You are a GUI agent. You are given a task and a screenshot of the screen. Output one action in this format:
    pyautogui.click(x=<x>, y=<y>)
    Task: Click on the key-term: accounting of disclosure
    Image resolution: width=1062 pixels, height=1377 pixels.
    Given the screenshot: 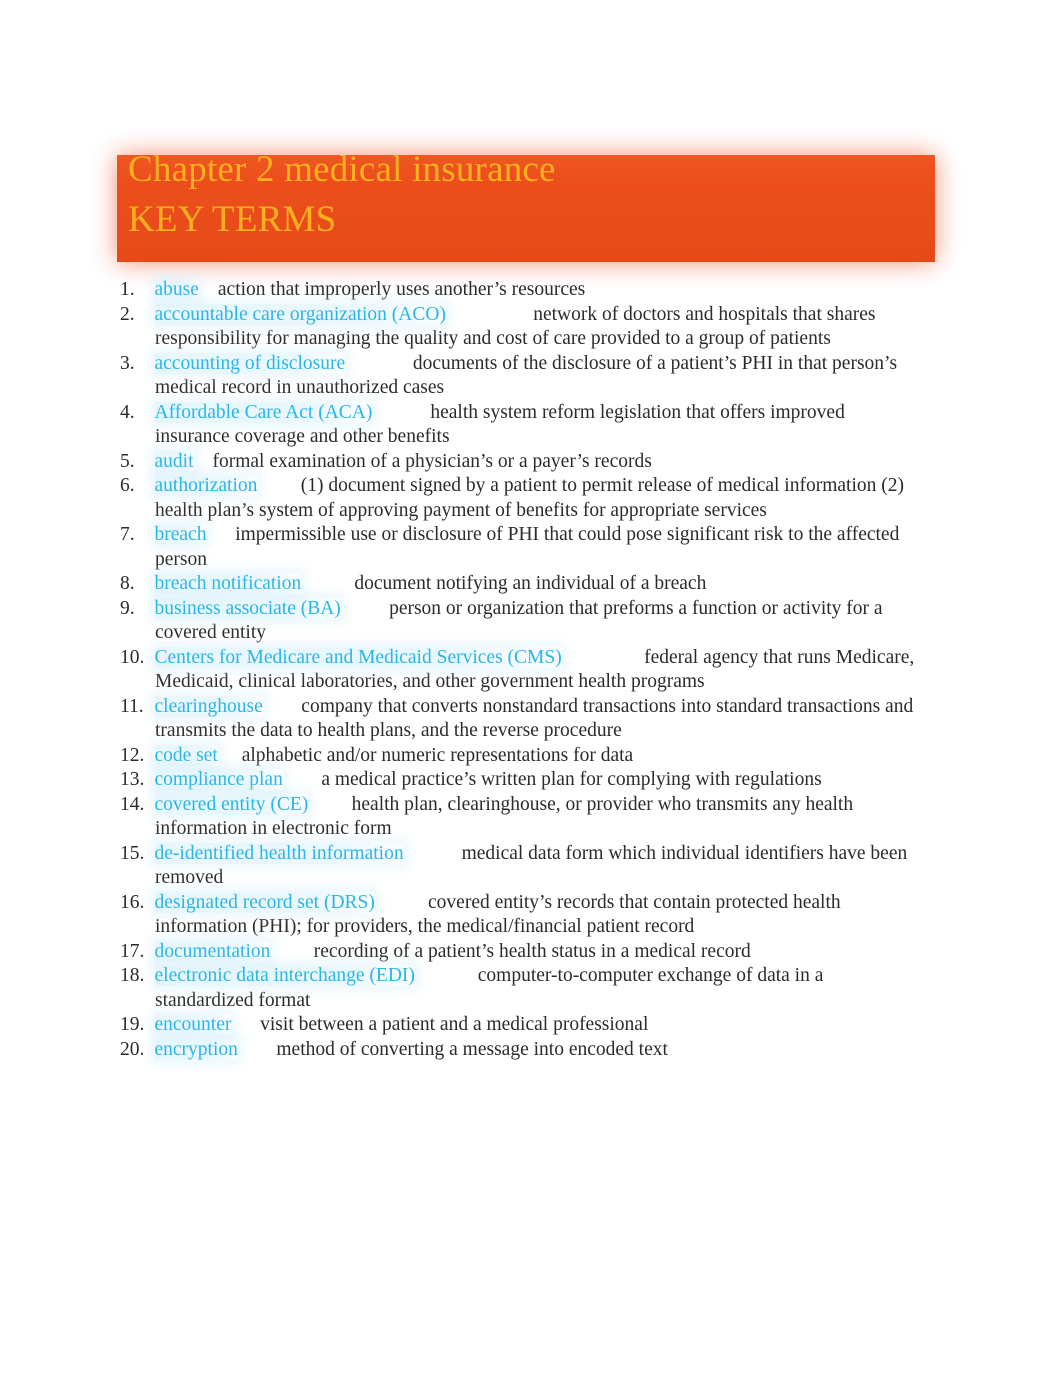 What is the action you would take?
    pyautogui.click(x=250, y=363)
    